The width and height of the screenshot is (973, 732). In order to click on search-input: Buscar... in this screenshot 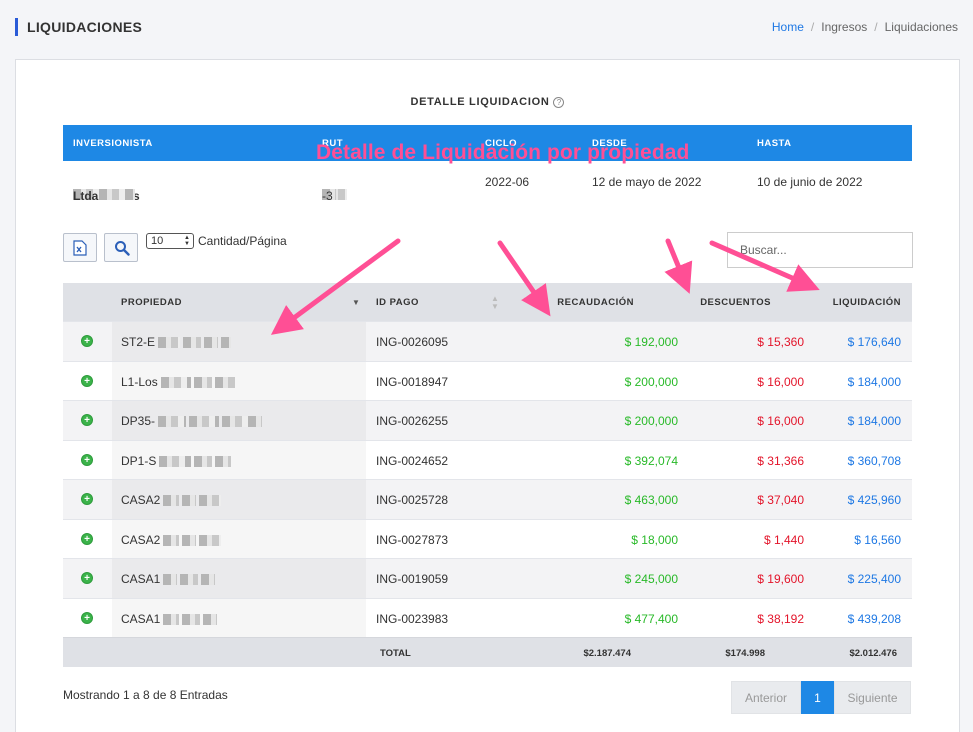, I will do `click(820, 250)`.